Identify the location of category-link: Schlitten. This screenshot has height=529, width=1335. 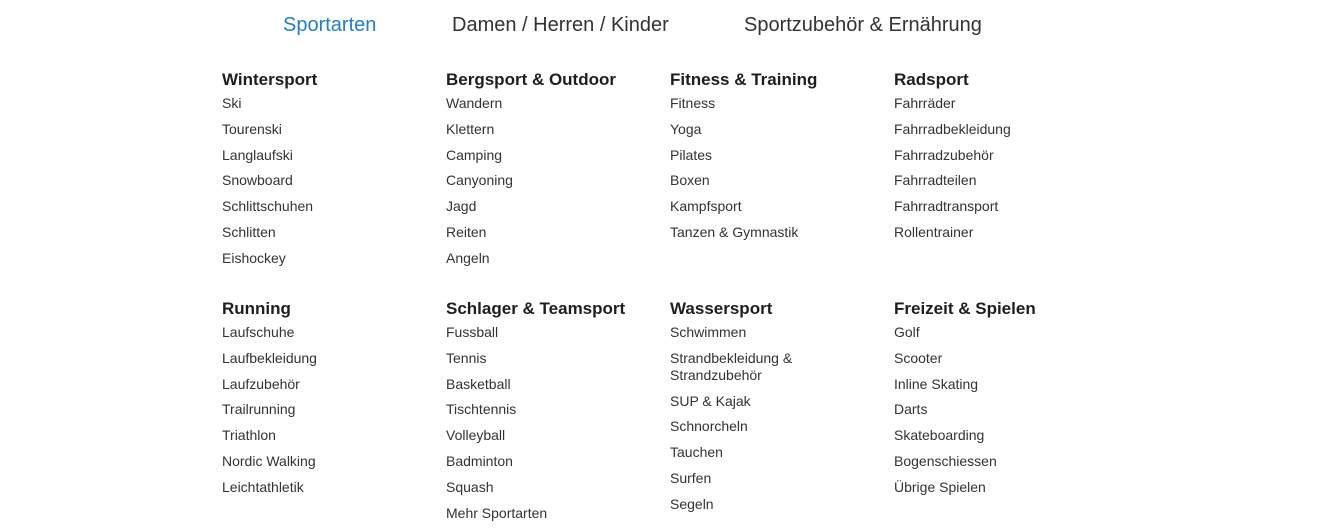
(327, 232).